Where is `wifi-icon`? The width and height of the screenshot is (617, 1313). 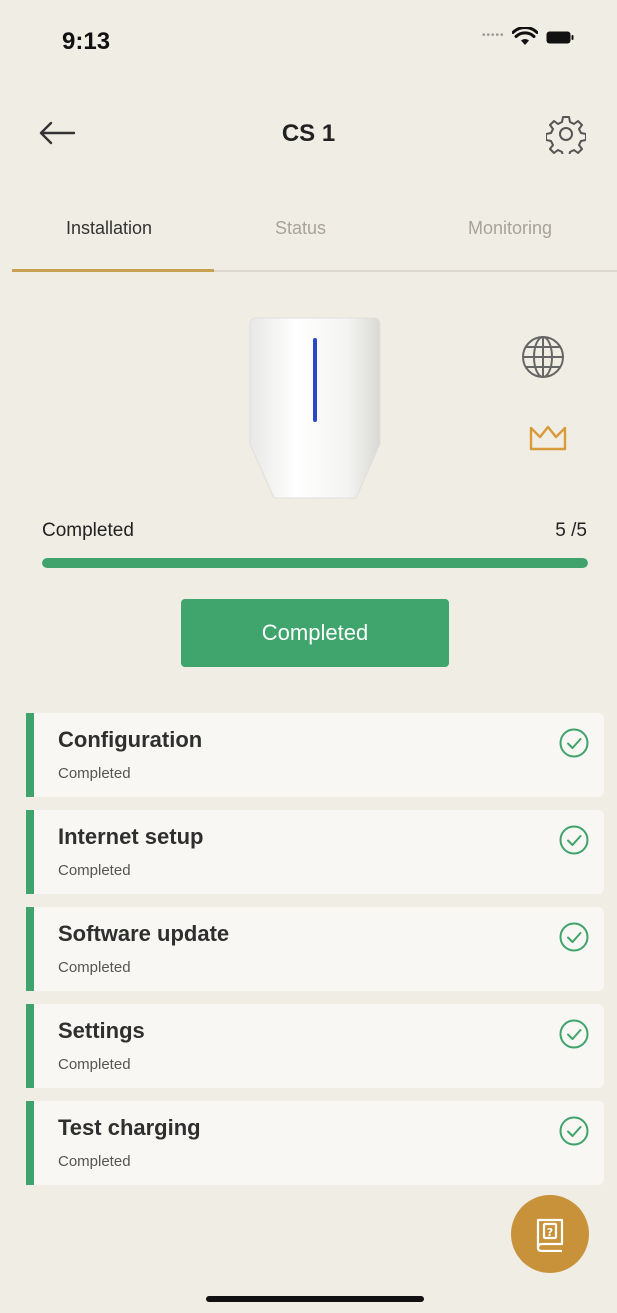 wifi-icon is located at coordinates (525, 36).